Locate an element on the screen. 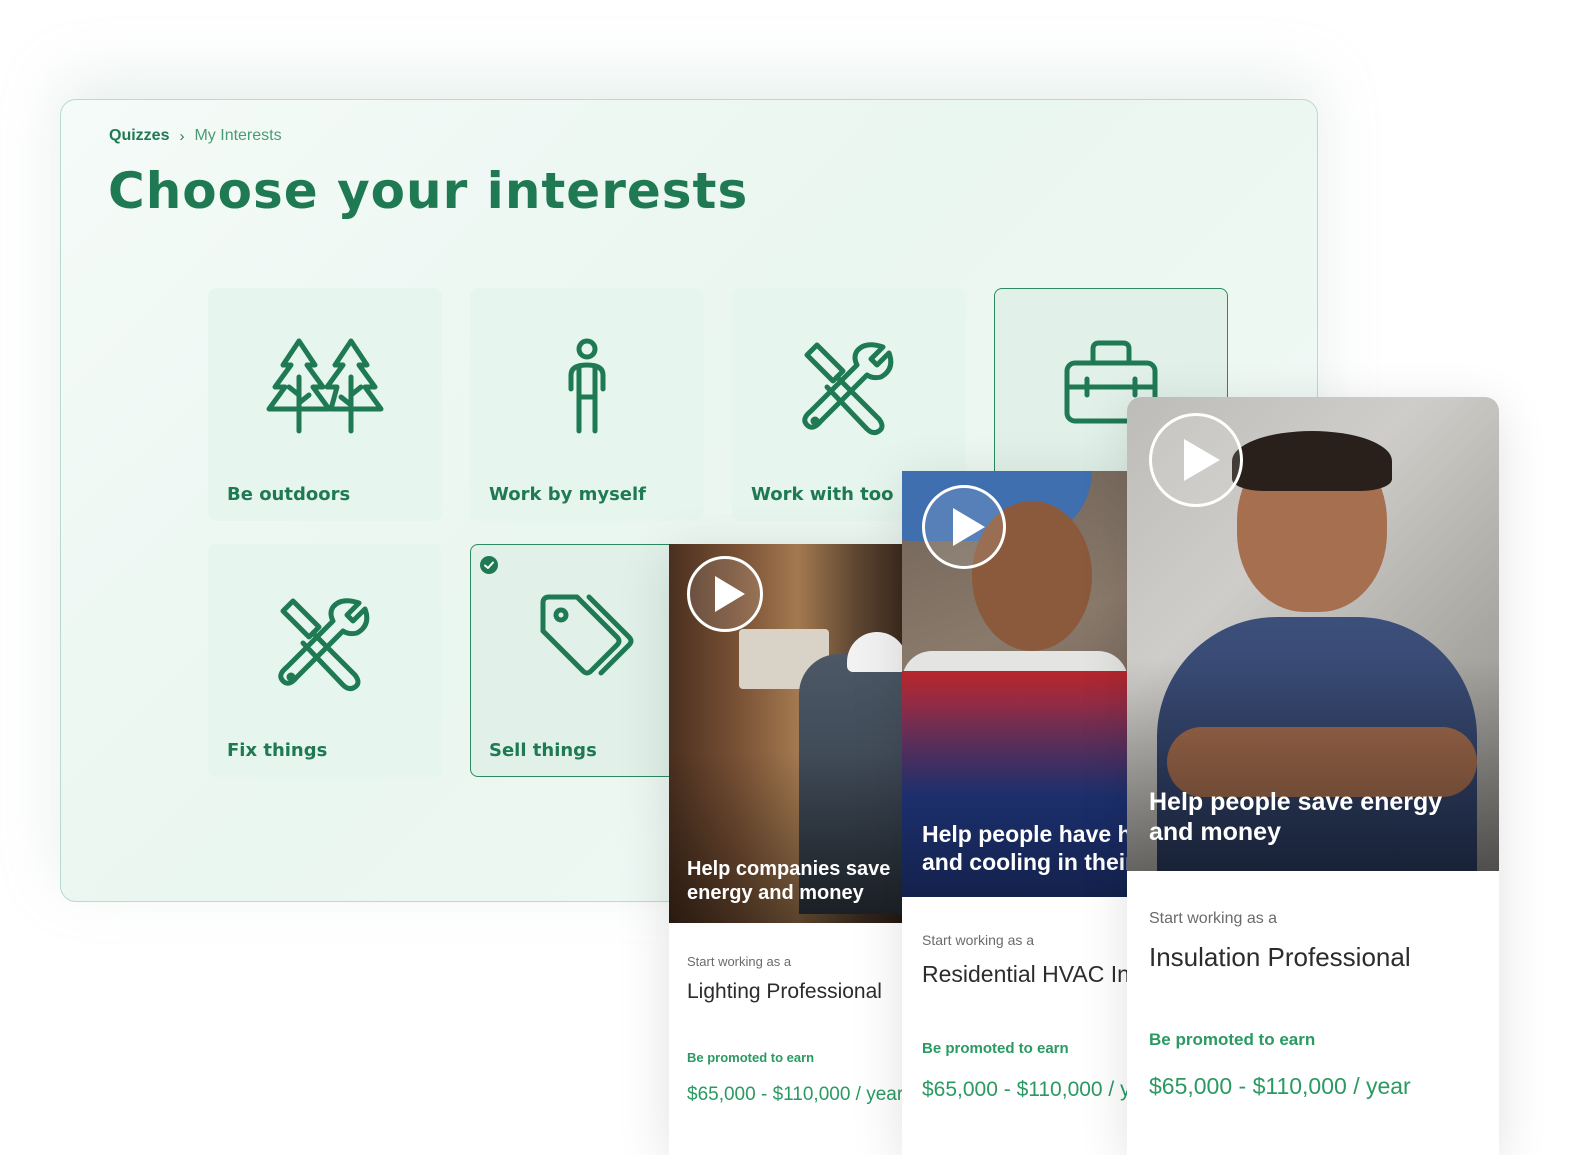 The height and width of the screenshot is (1155, 1587). interest-tile-fix-things: Fix things is located at coordinates (325, 660).